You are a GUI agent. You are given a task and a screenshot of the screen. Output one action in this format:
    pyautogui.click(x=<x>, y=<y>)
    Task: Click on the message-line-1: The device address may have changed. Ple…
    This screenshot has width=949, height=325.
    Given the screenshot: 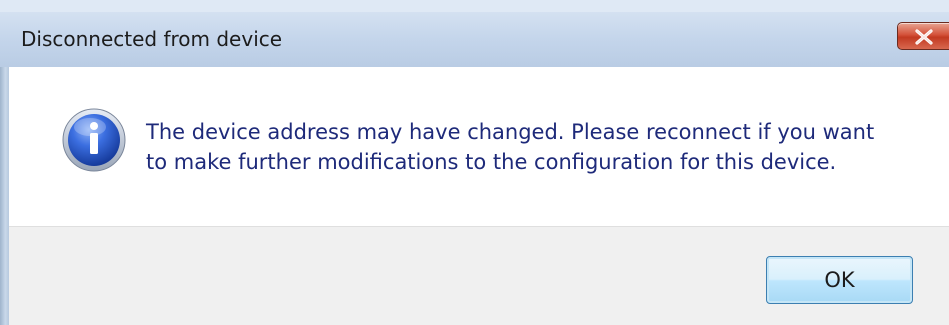 What is the action you would take?
    pyautogui.click(x=510, y=132)
    